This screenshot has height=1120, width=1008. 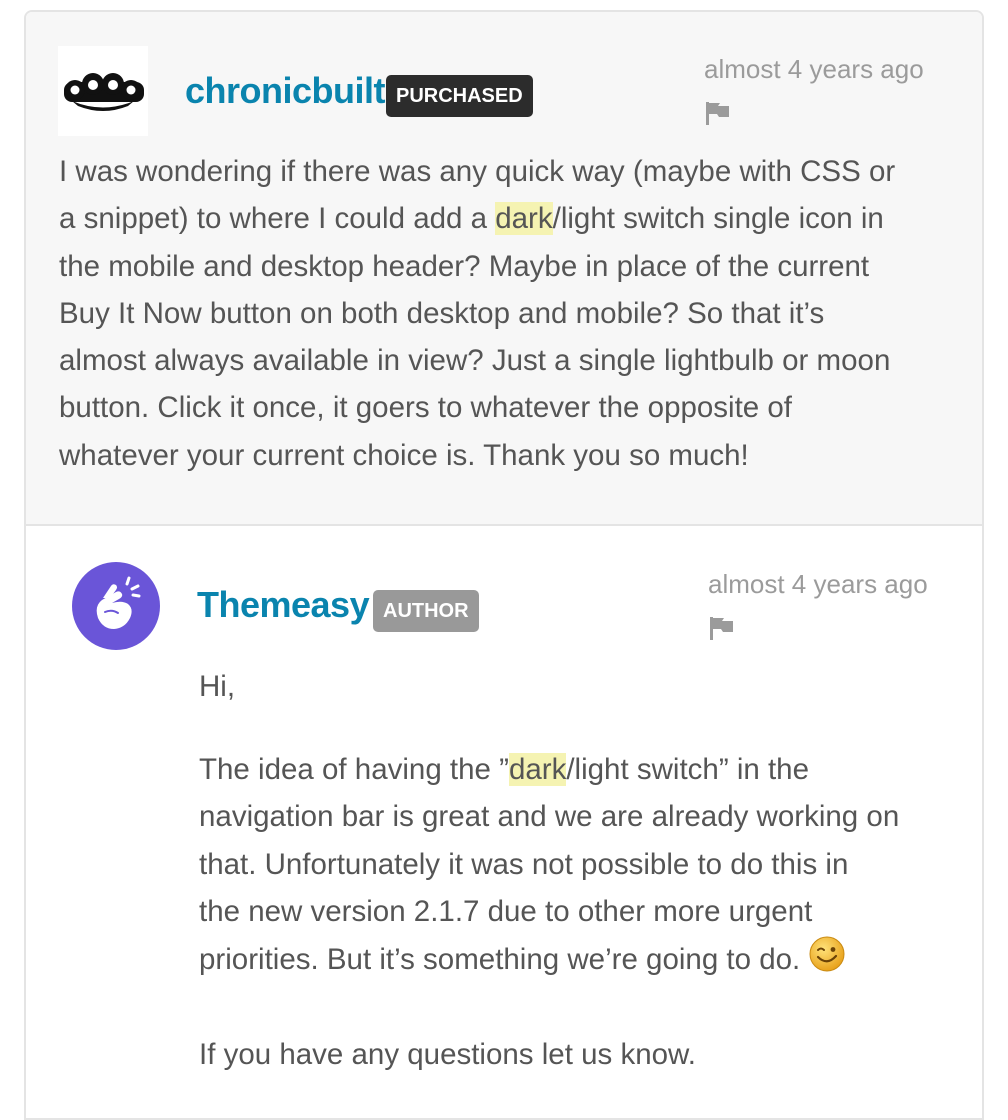 I want to click on winking-smiley-icon, so click(x=827, y=954).